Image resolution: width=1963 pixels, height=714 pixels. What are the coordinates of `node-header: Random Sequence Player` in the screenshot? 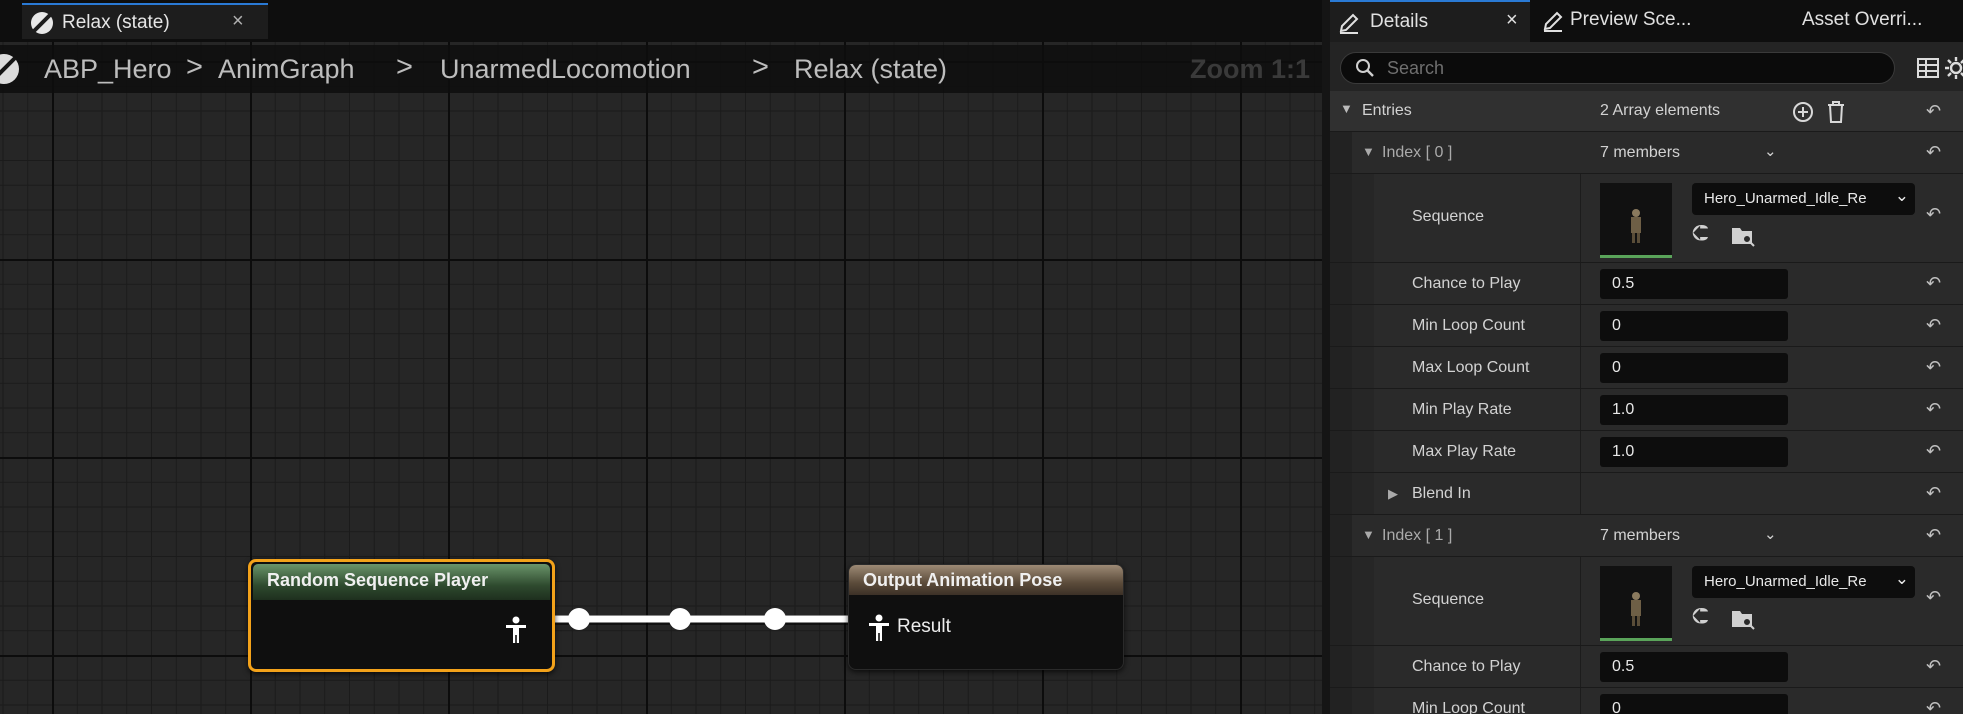 It's located at (401, 582).